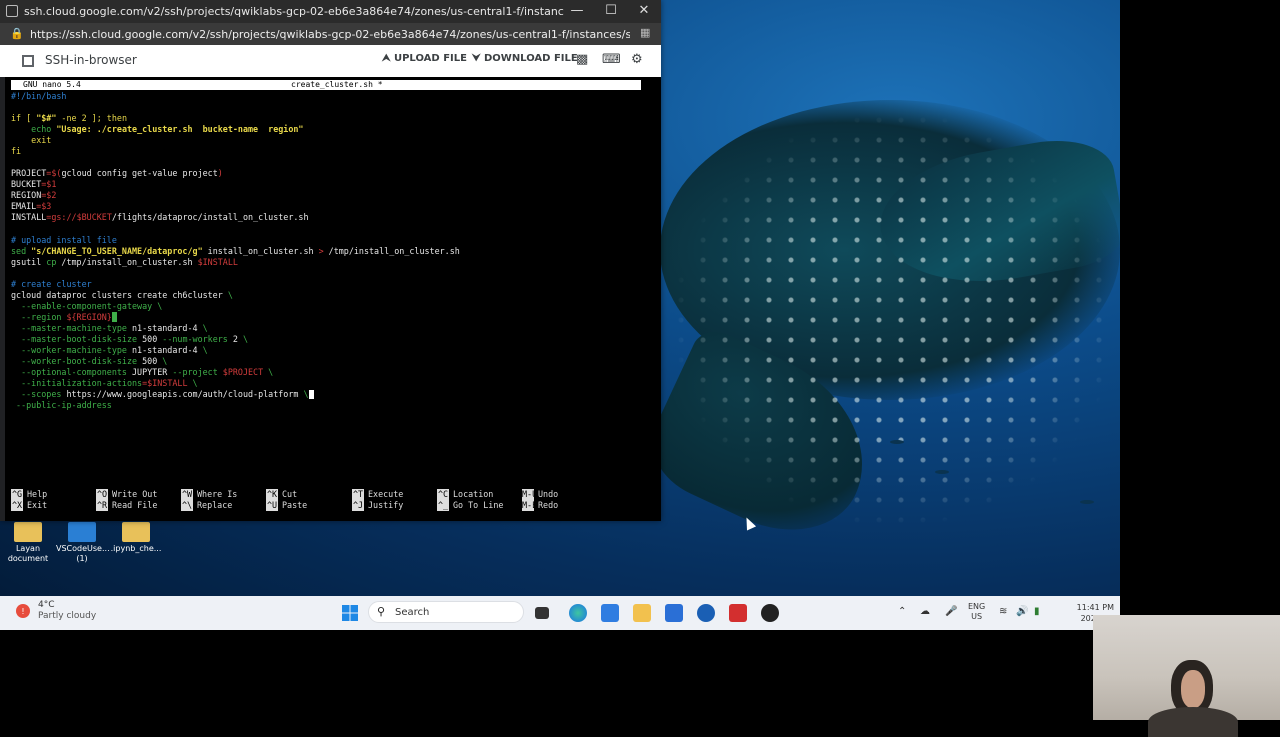 The height and width of the screenshot is (737, 1280). What do you see at coordinates (1037, 611) in the screenshot?
I see `battery-icon: ▮` at bounding box center [1037, 611].